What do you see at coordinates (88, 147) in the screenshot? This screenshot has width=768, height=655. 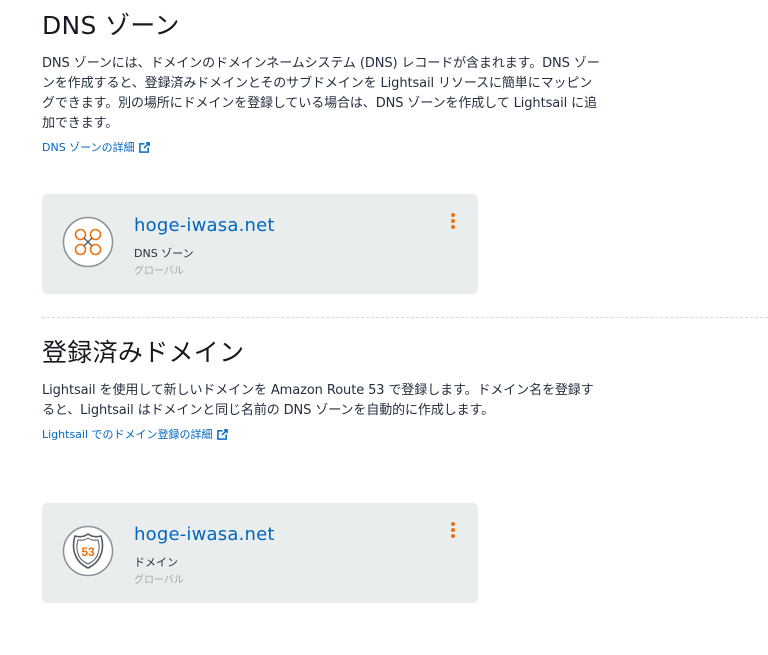 I see `dns-zones-learn-more-label: DNS ゾーンの詳細` at bounding box center [88, 147].